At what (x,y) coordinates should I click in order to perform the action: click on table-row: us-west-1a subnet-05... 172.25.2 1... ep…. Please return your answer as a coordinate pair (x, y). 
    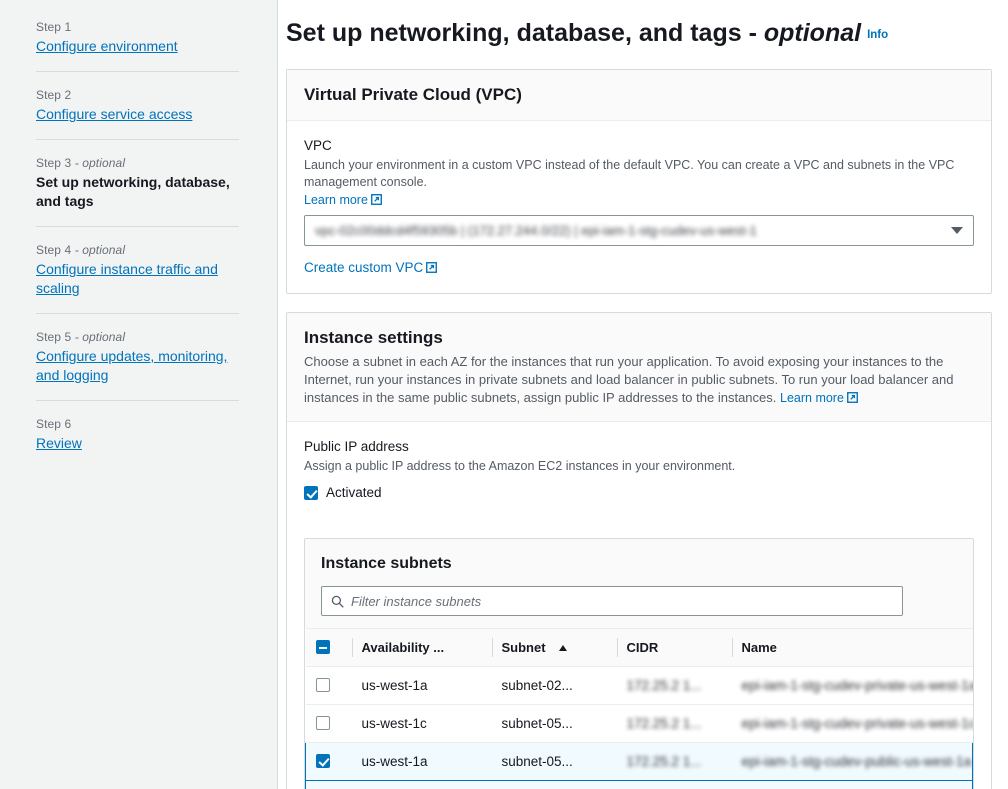
    Looking at the image, I should click on (639, 761).